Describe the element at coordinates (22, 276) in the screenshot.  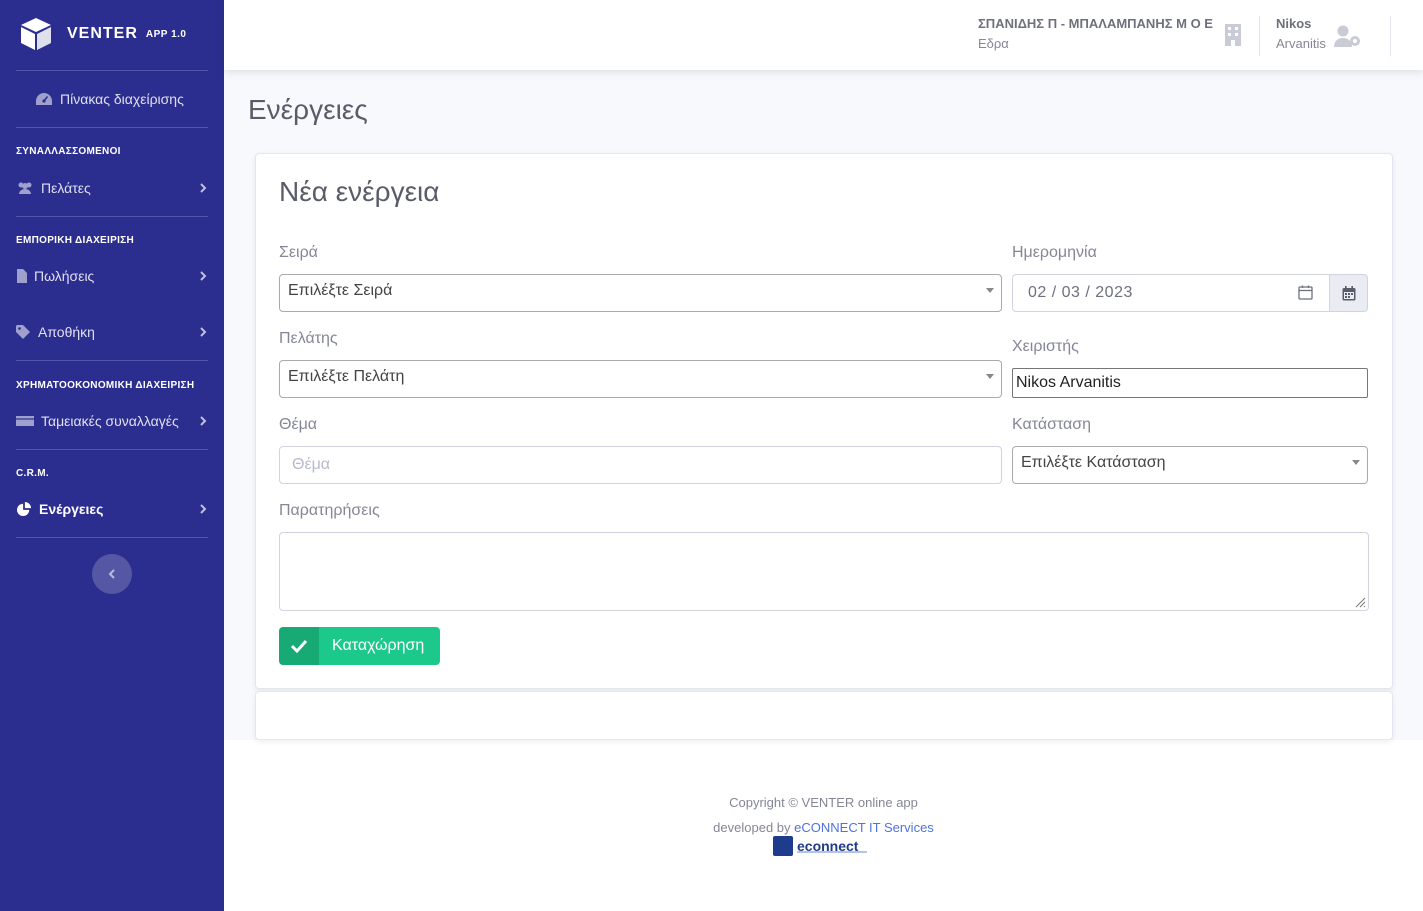
I see `file-icon` at that location.